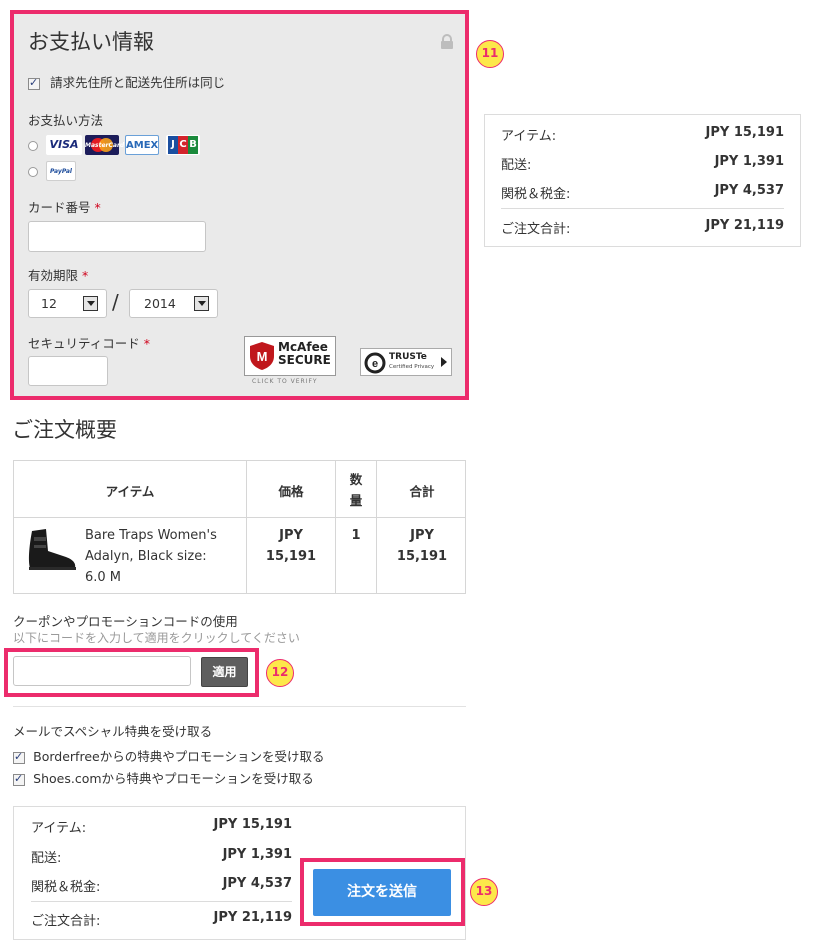 The height and width of the screenshot is (950, 816). What do you see at coordinates (484, 892) in the screenshot?
I see `annotation-badge-13: 13` at bounding box center [484, 892].